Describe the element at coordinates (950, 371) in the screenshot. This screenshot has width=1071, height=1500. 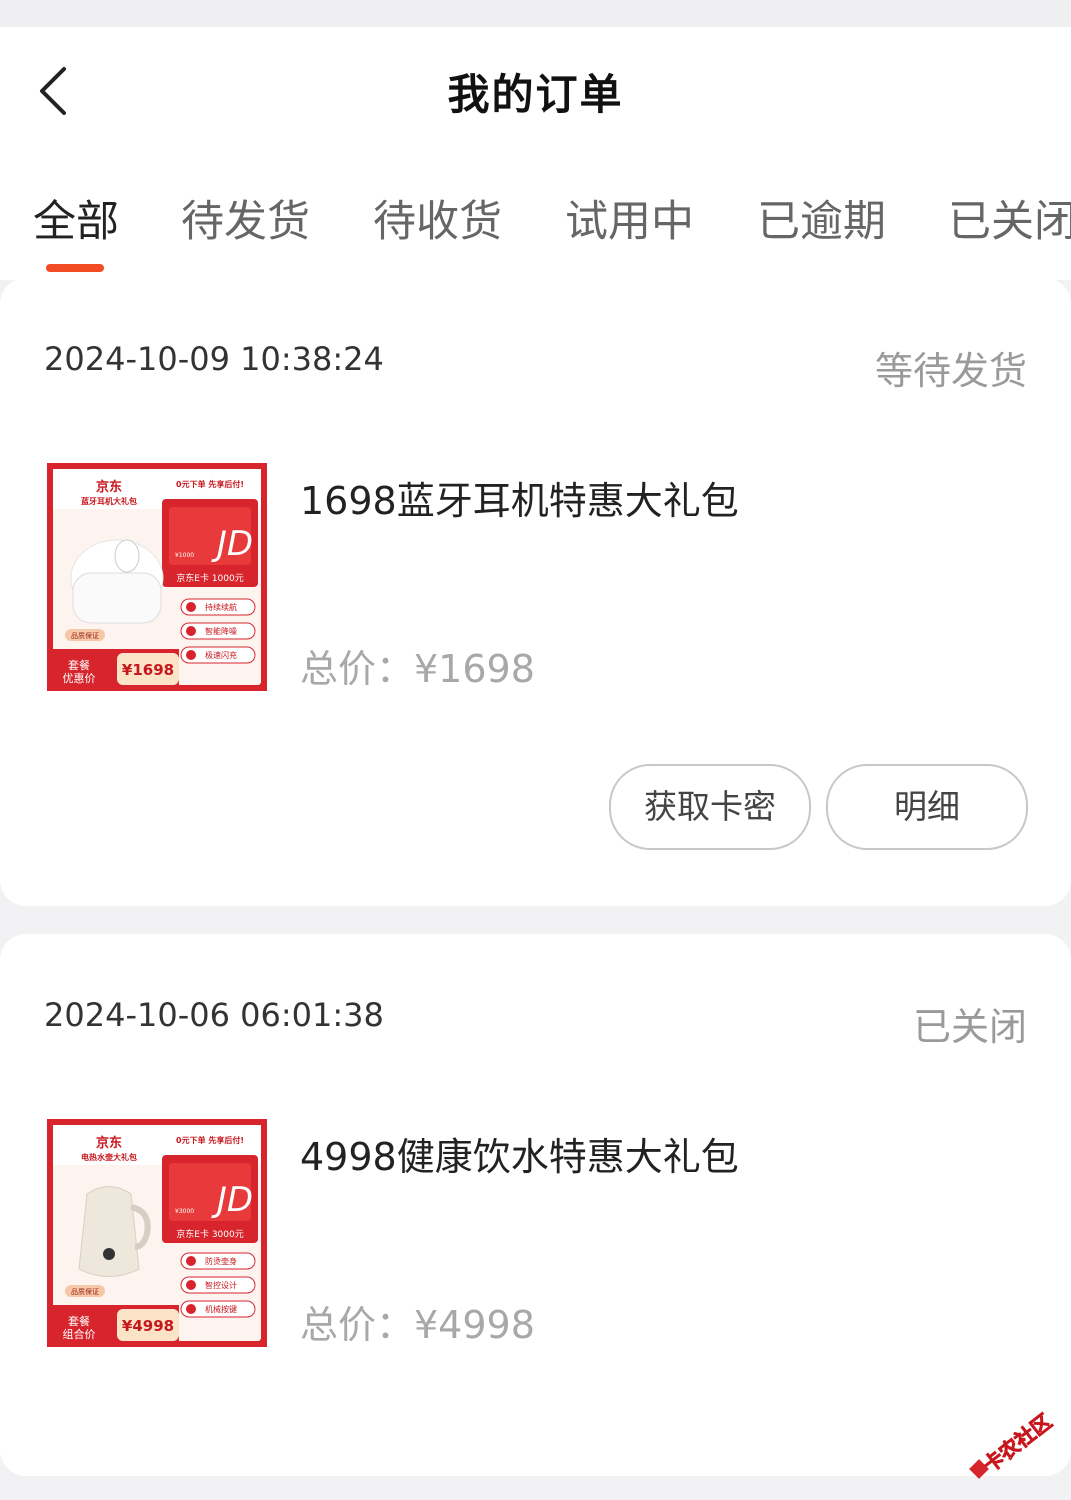
I see `order-status: 等待发货` at that location.